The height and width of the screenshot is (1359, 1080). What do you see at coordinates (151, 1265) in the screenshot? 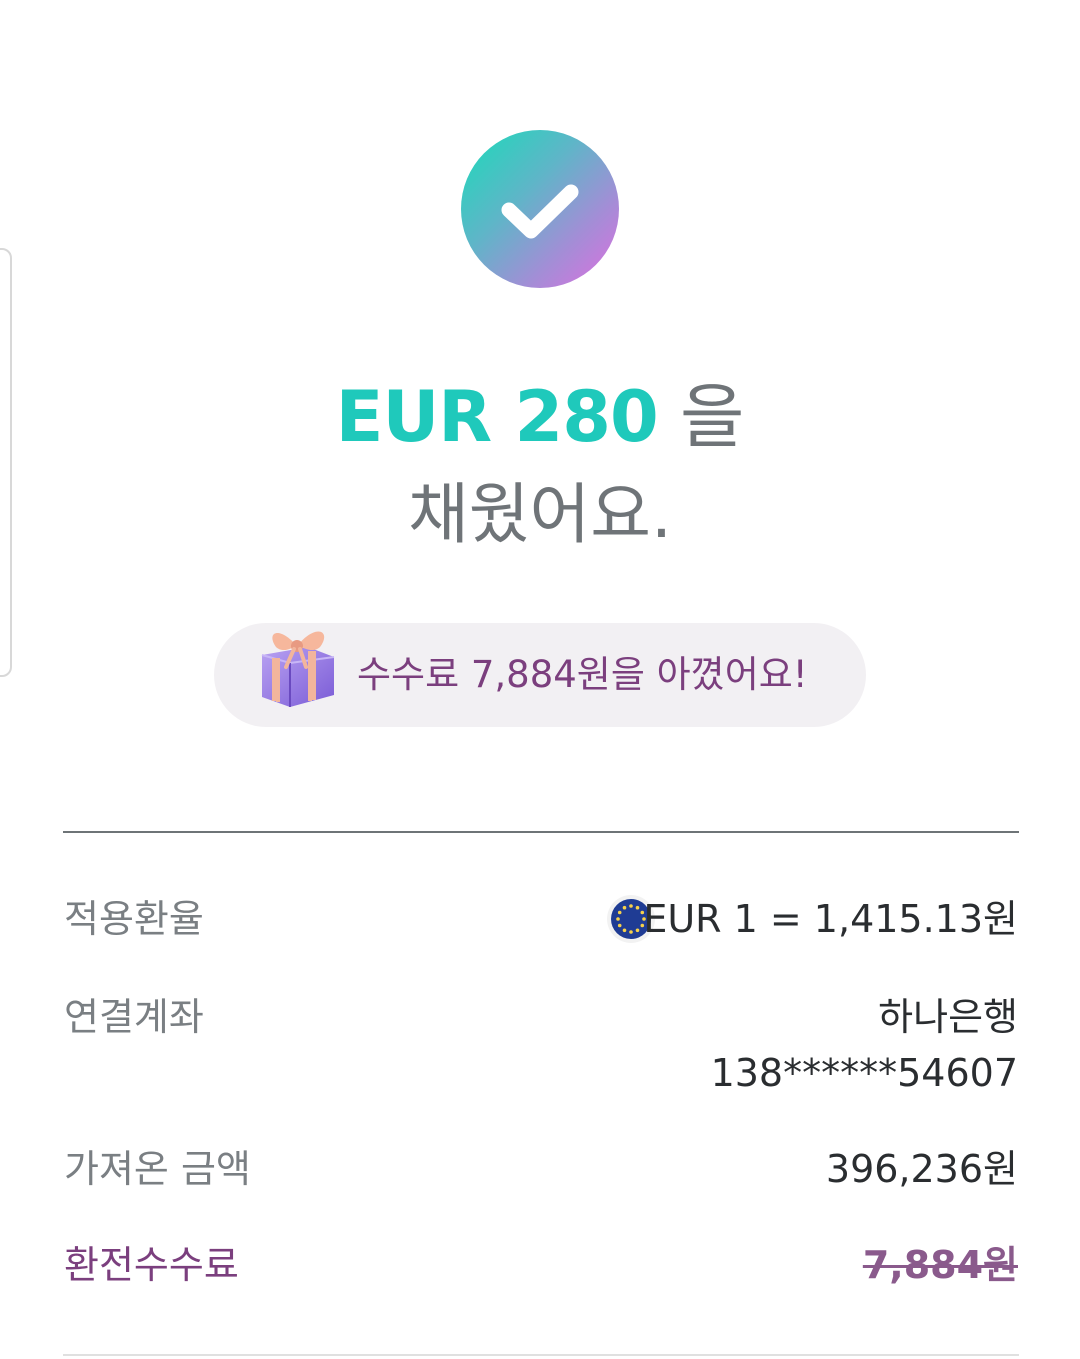
I see `exchange-fee-label: 환전수수료` at bounding box center [151, 1265].